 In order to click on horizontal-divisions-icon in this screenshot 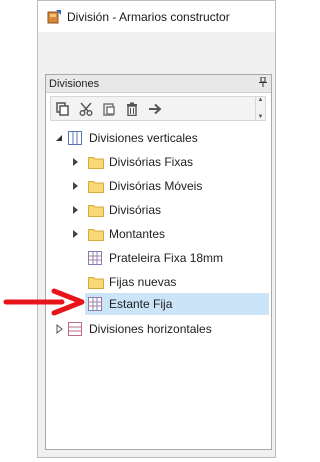, I will do `click(76, 329)`.